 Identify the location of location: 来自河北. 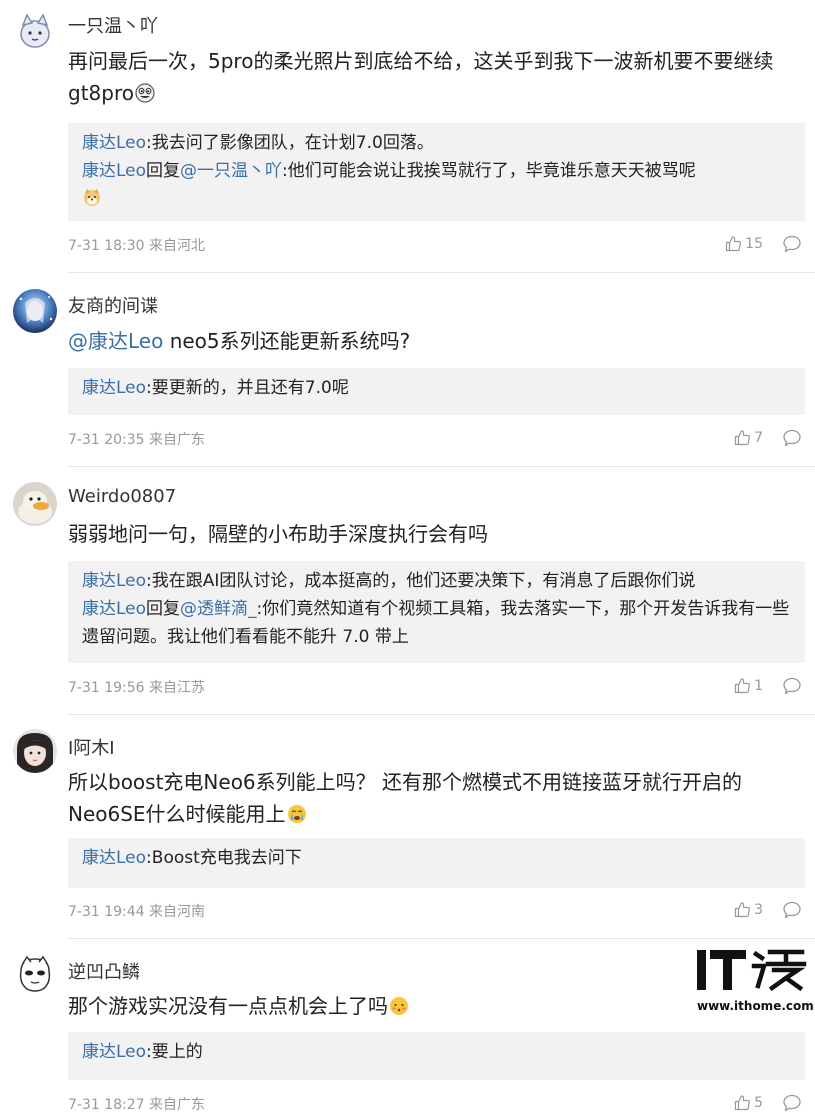
(177, 246).